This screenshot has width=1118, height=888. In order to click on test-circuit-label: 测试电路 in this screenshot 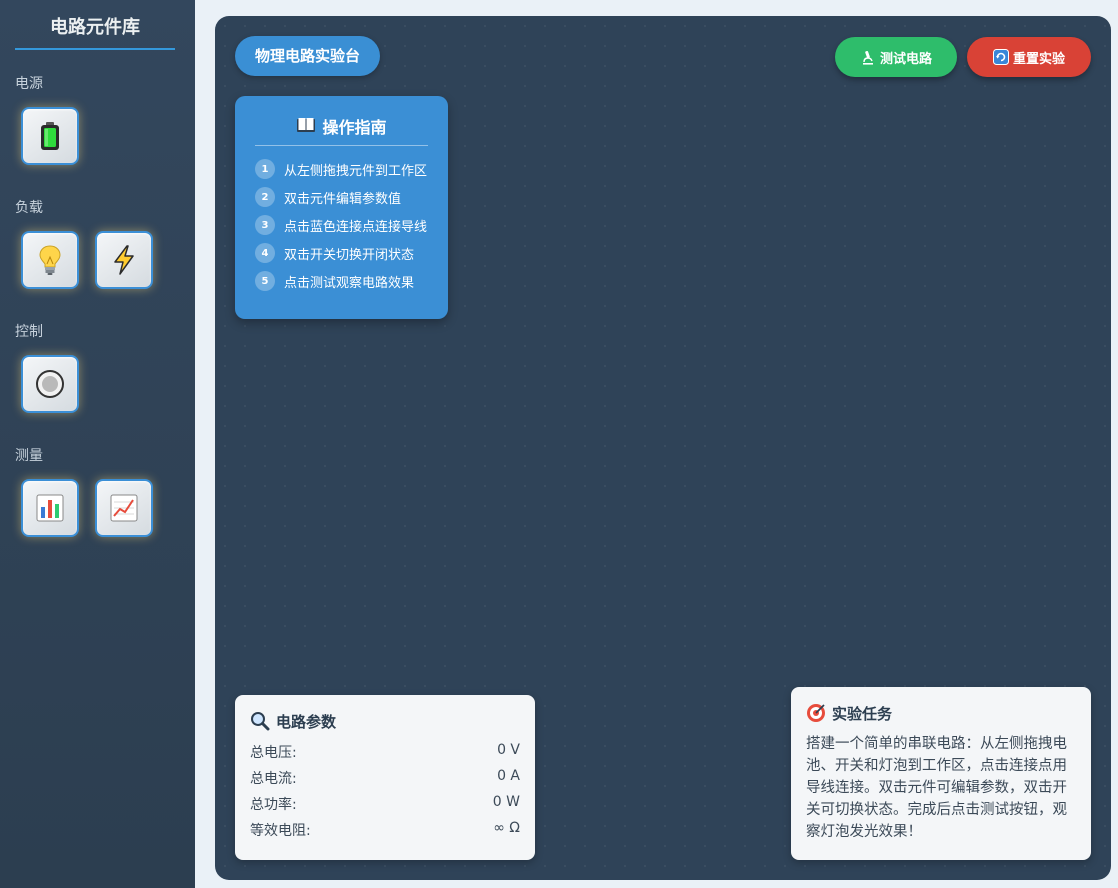, I will do `click(905, 58)`.